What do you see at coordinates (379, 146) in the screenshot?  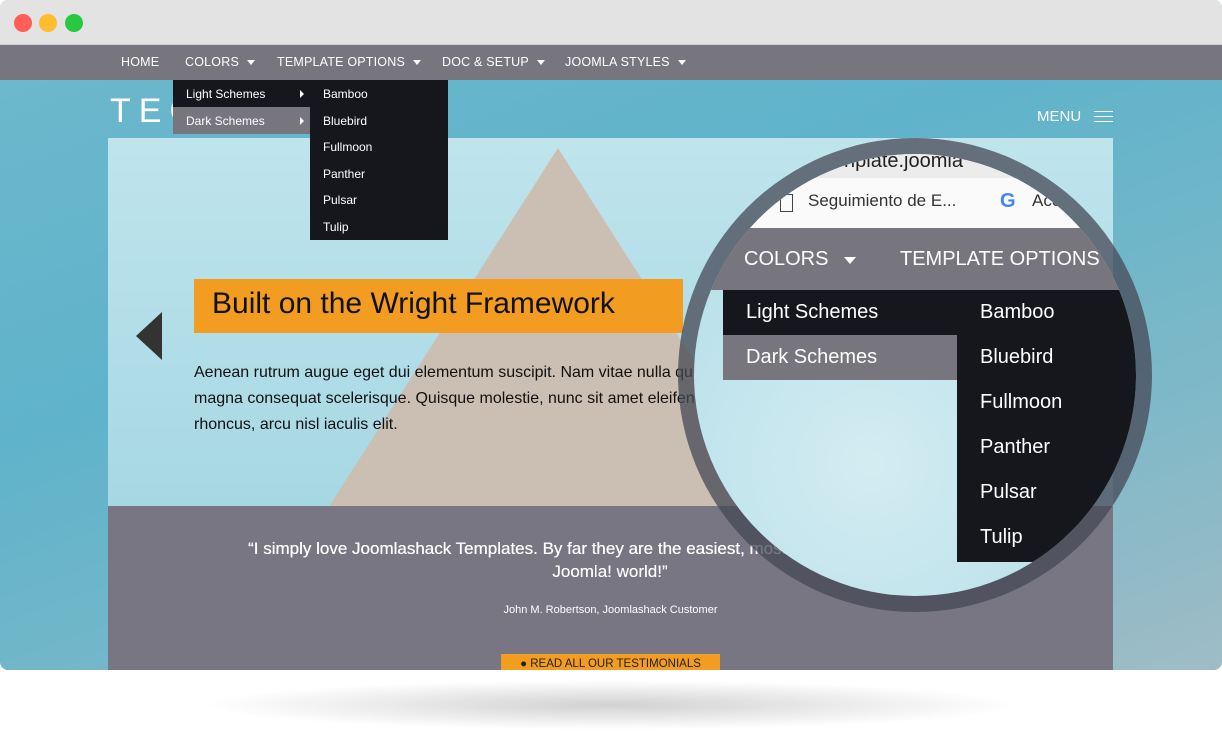 I see `menu-item-fullmoon: Fullmoon` at bounding box center [379, 146].